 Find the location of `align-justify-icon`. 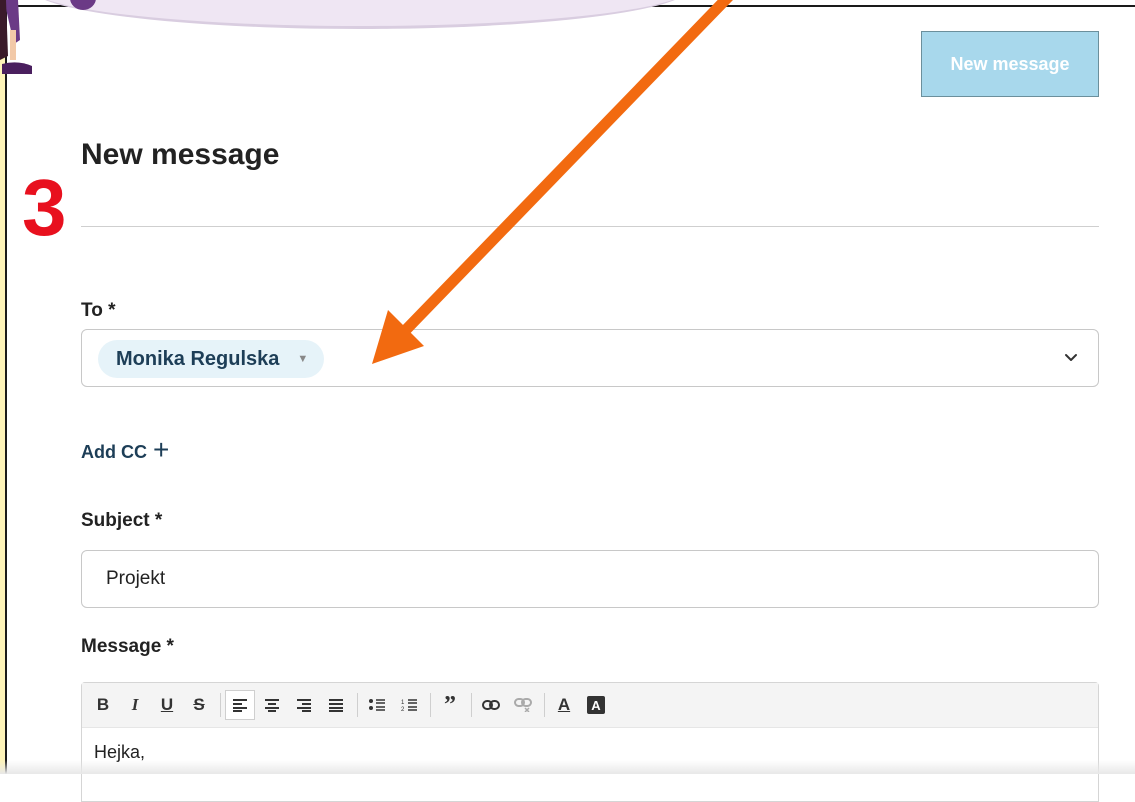

align-justify-icon is located at coordinates (336, 705).